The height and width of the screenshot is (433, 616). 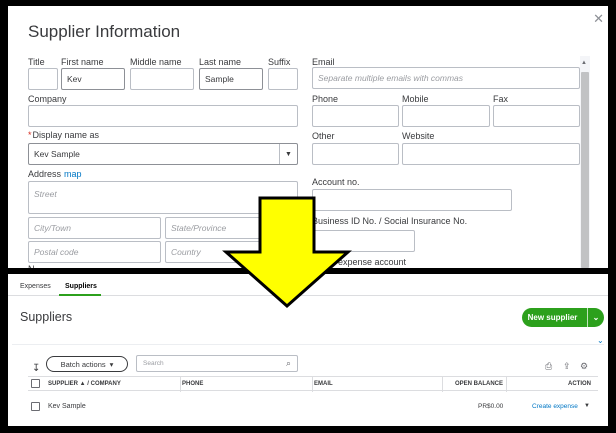 I want to click on mobile-field, so click(x=446, y=116).